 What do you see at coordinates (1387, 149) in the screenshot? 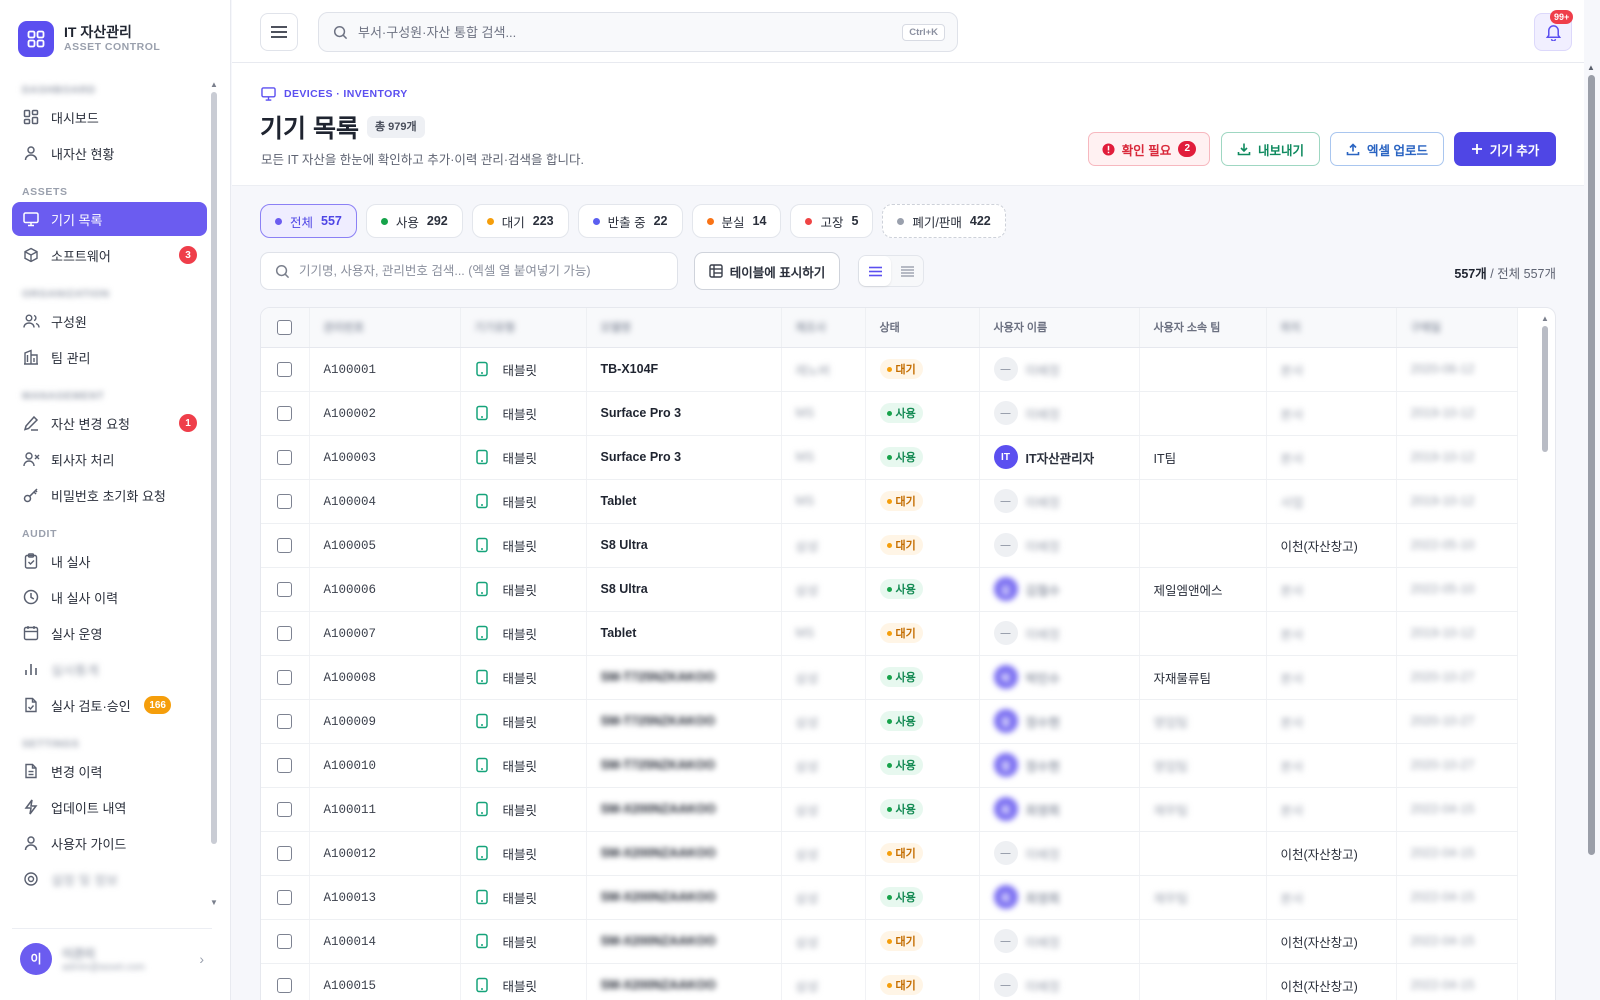
I see `excel-upload-button: 엑셀 업로드` at bounding box center [1387, 149].